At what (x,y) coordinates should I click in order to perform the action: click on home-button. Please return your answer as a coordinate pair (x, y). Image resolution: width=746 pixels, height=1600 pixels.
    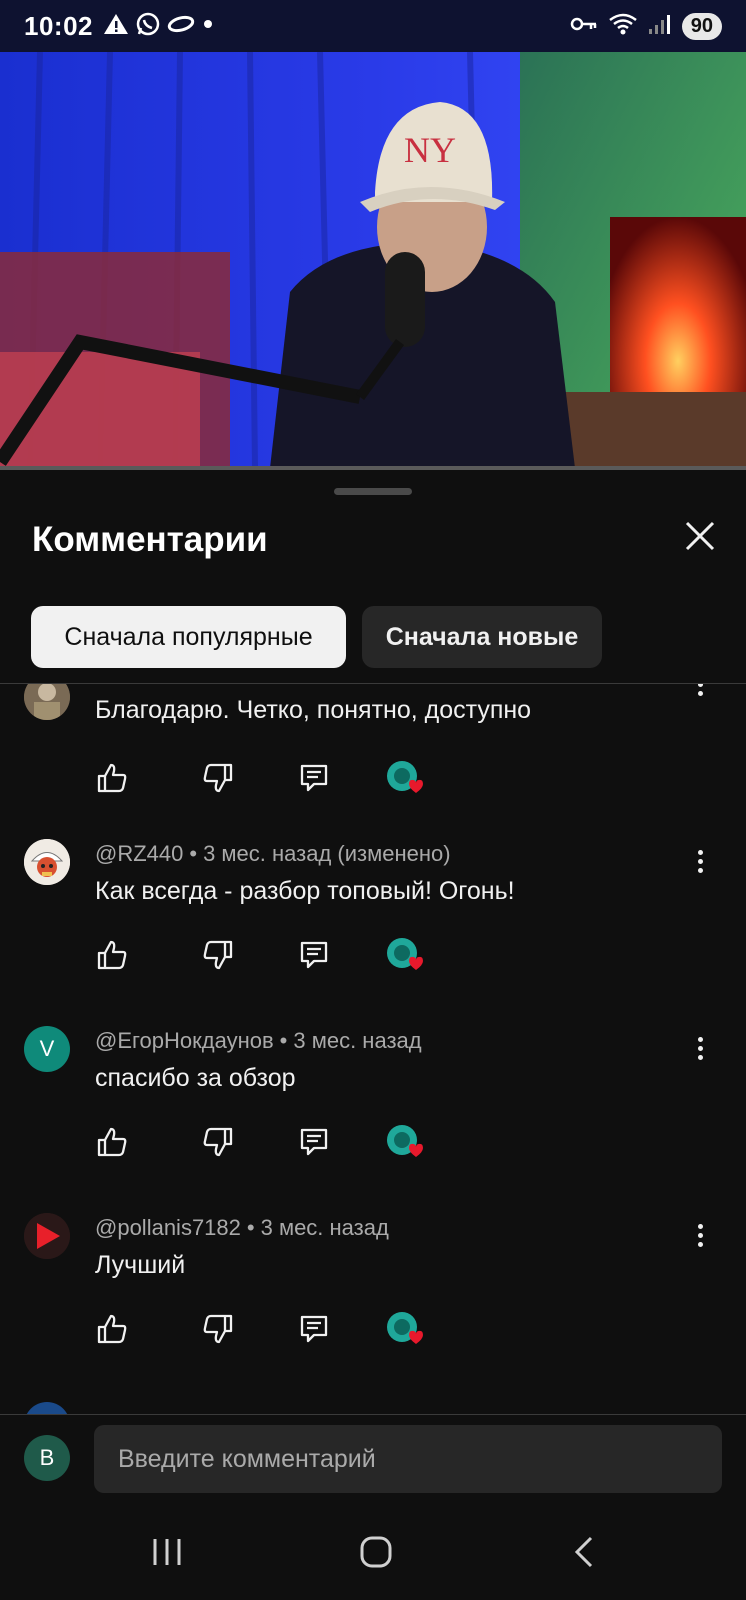
    Looking at the image, I should click on (376, 1552).